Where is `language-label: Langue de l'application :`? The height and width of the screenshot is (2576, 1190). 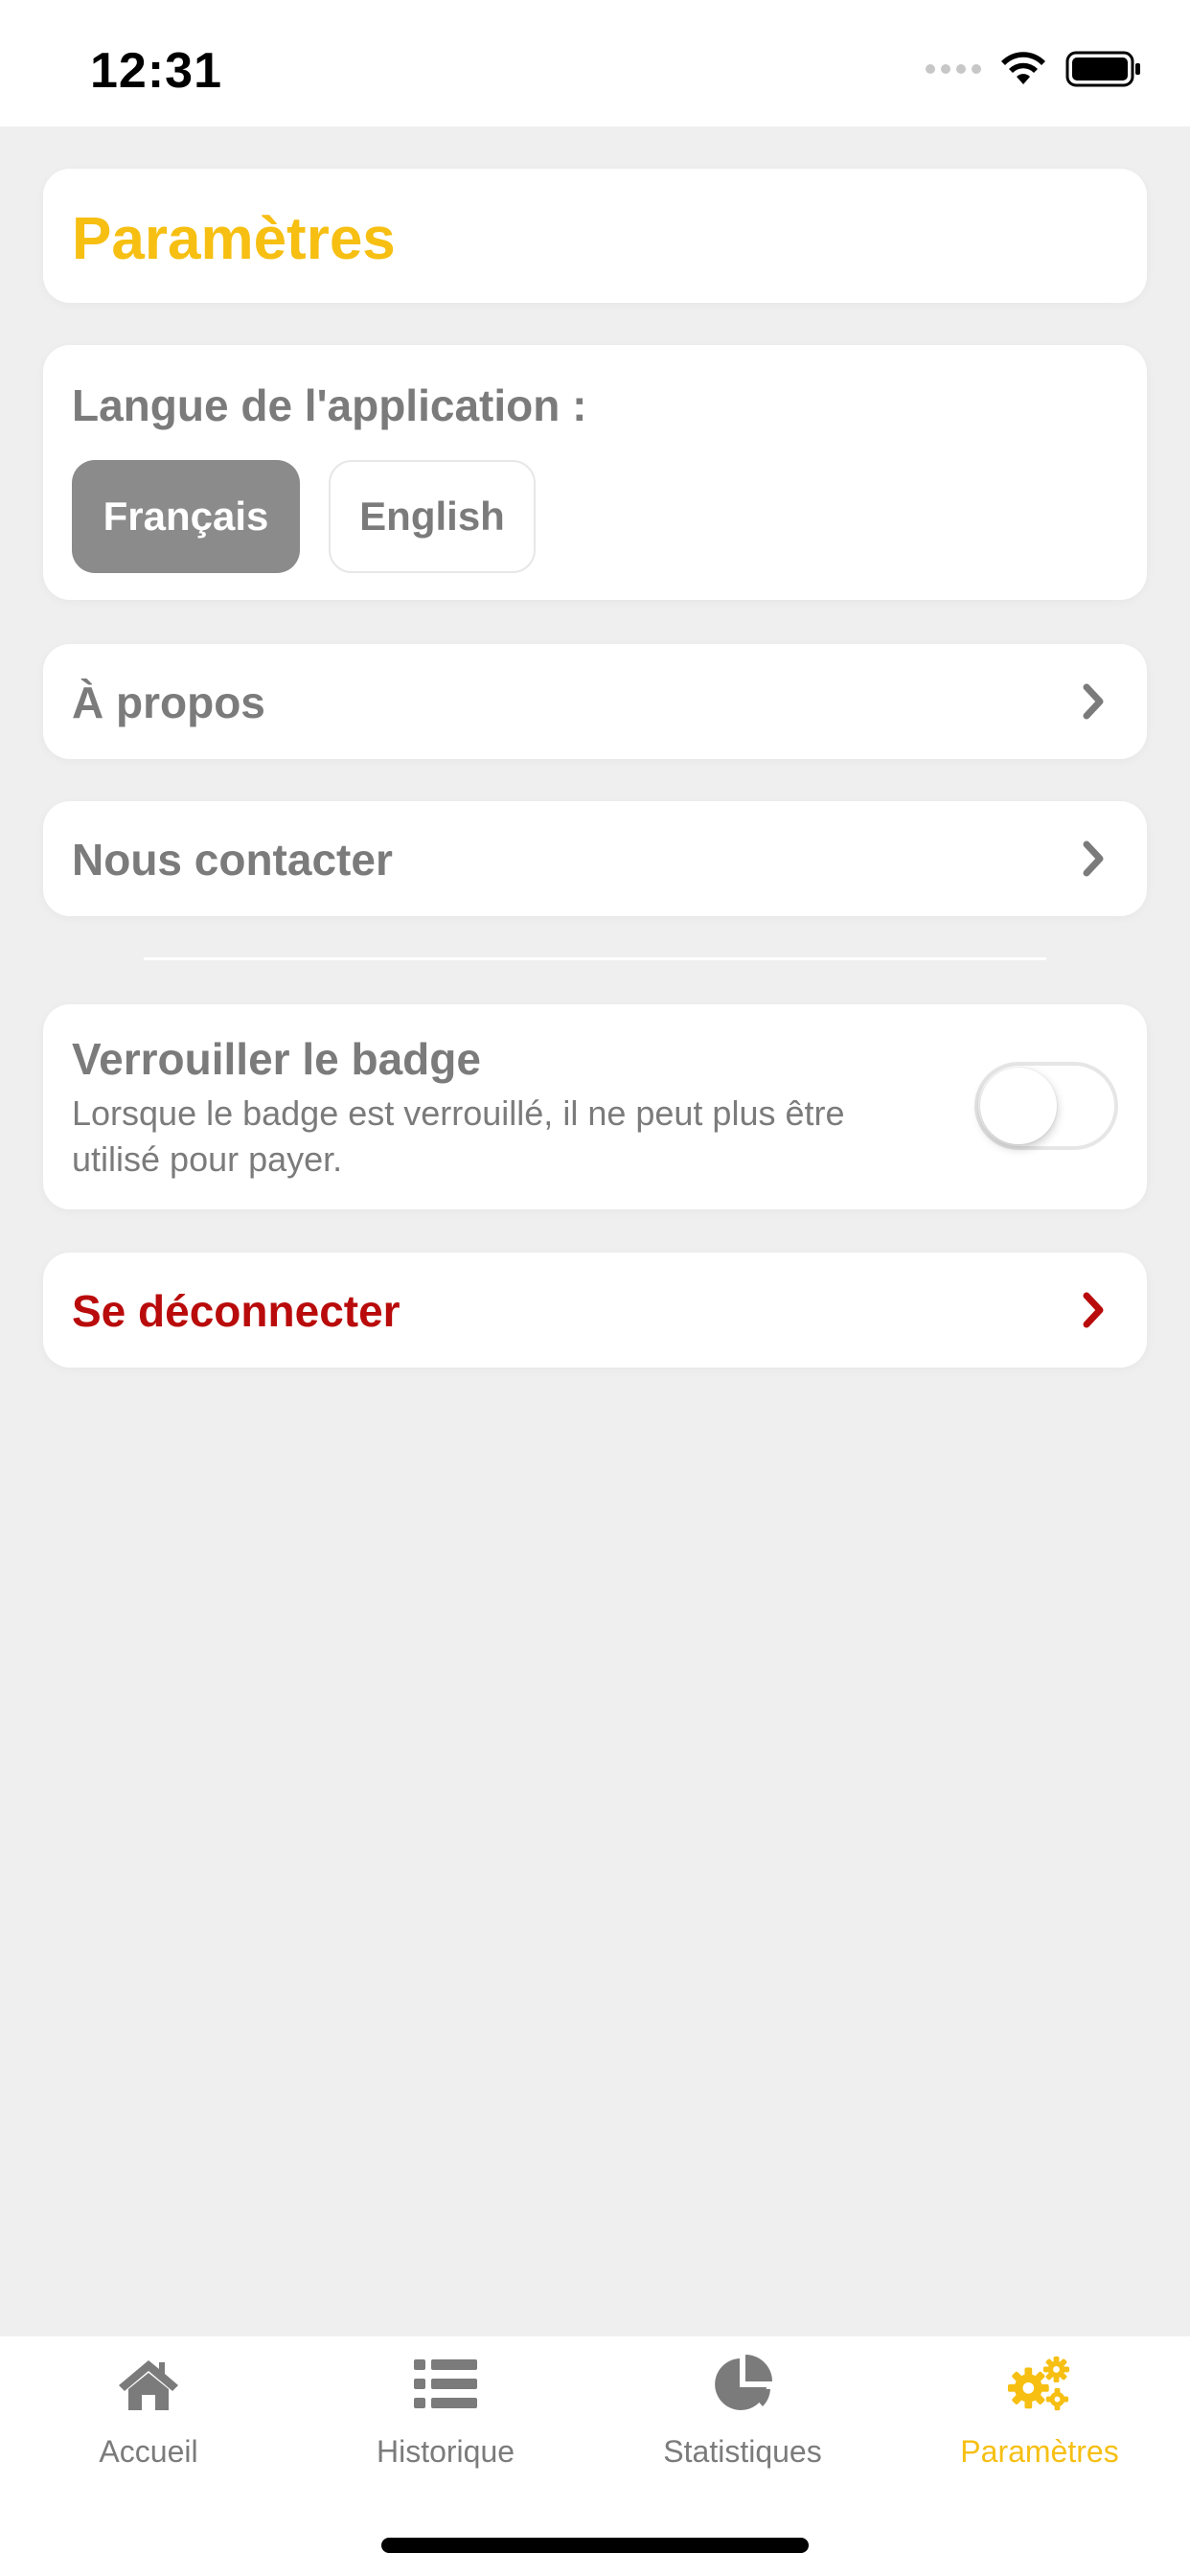 language-label: Langue de l'application : is located at coordinates (329, 405).